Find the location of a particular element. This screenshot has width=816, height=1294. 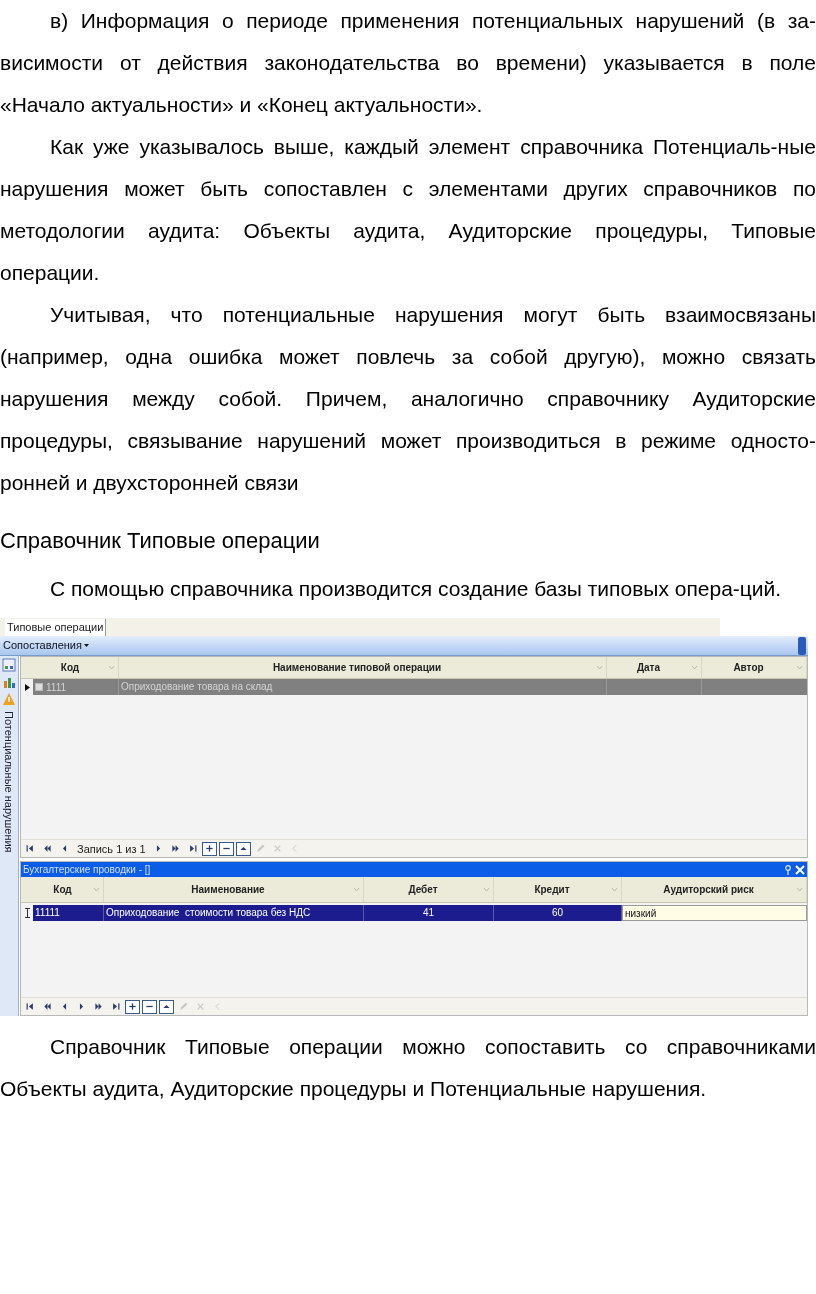

pin-icon is located at coordinates (788, 869).